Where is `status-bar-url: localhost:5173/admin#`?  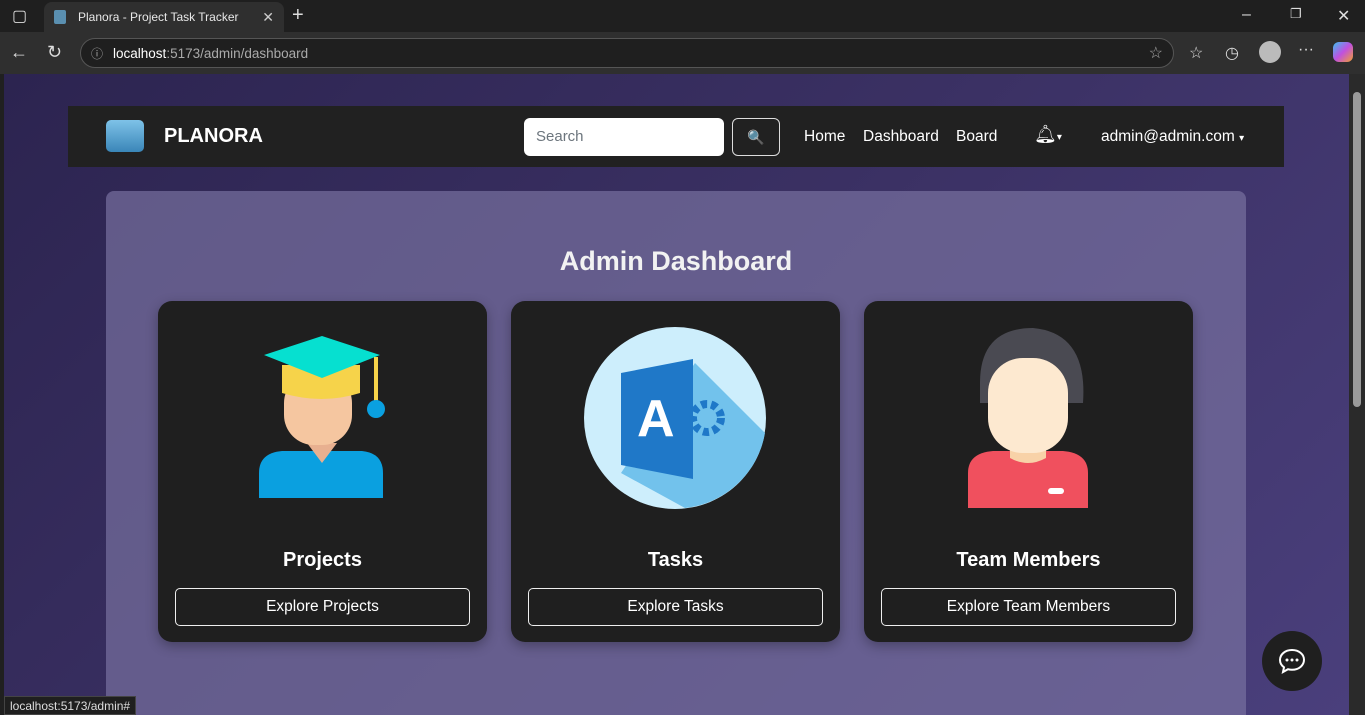
status-bar-url: localhost:5173/admin# is located at coordinates (70, 705).